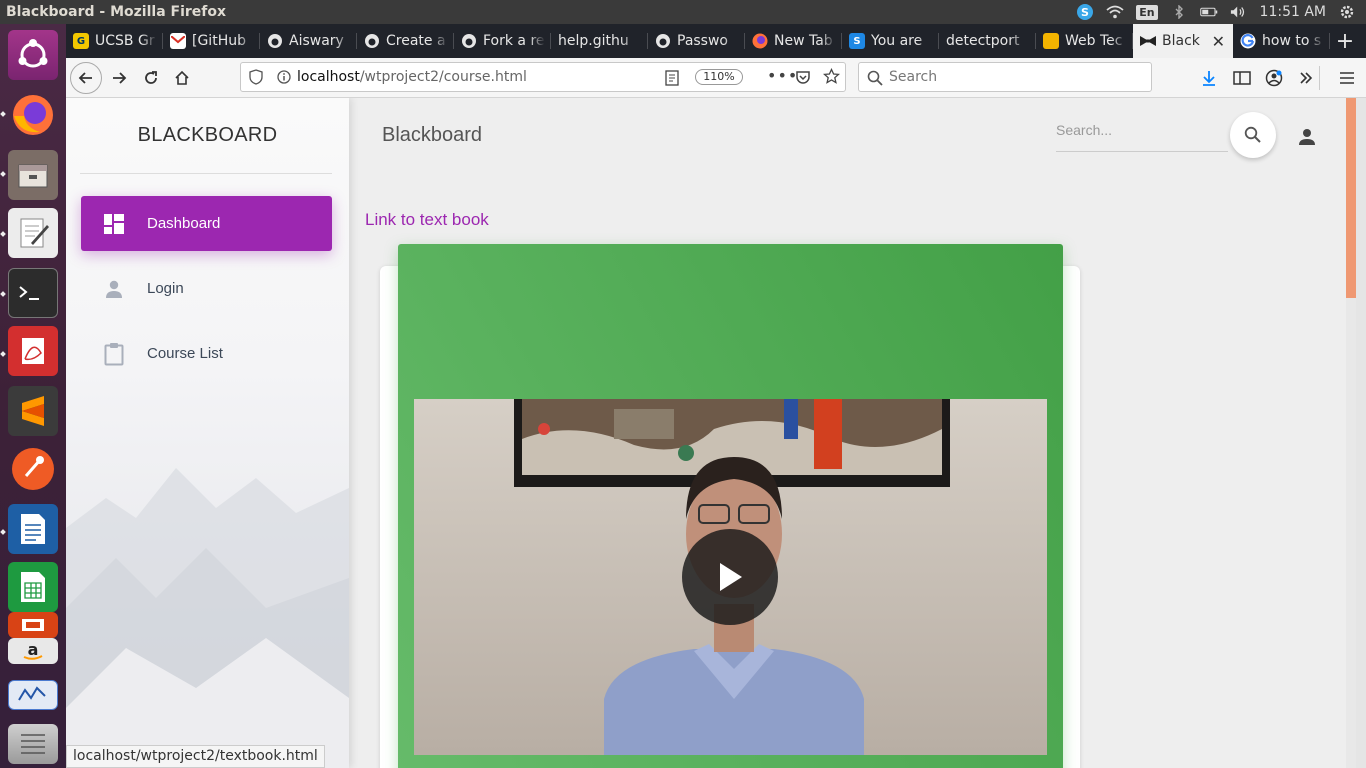 This screenshot has height=768, width=1366. I want to click on reload-button, so click(151, 78).